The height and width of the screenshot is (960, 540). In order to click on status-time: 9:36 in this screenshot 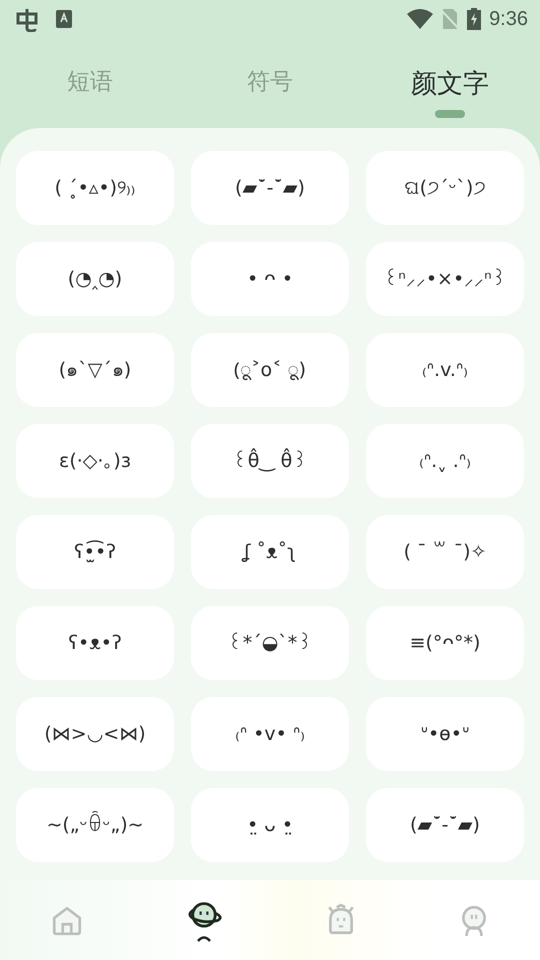, I will do `click(508, 19)`.